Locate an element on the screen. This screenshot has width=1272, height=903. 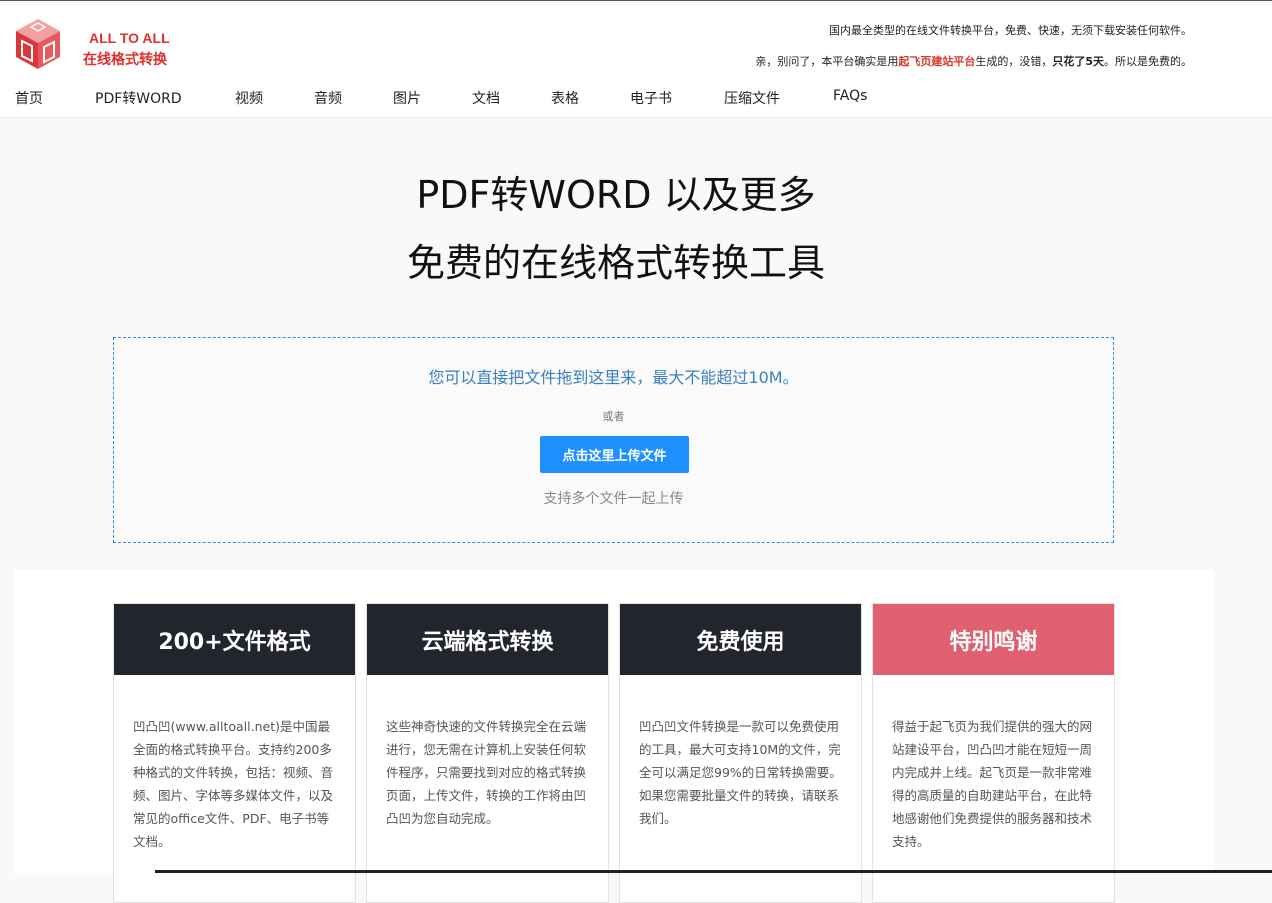
nav-item-video: 视频 is located at coordinates (249, 98).